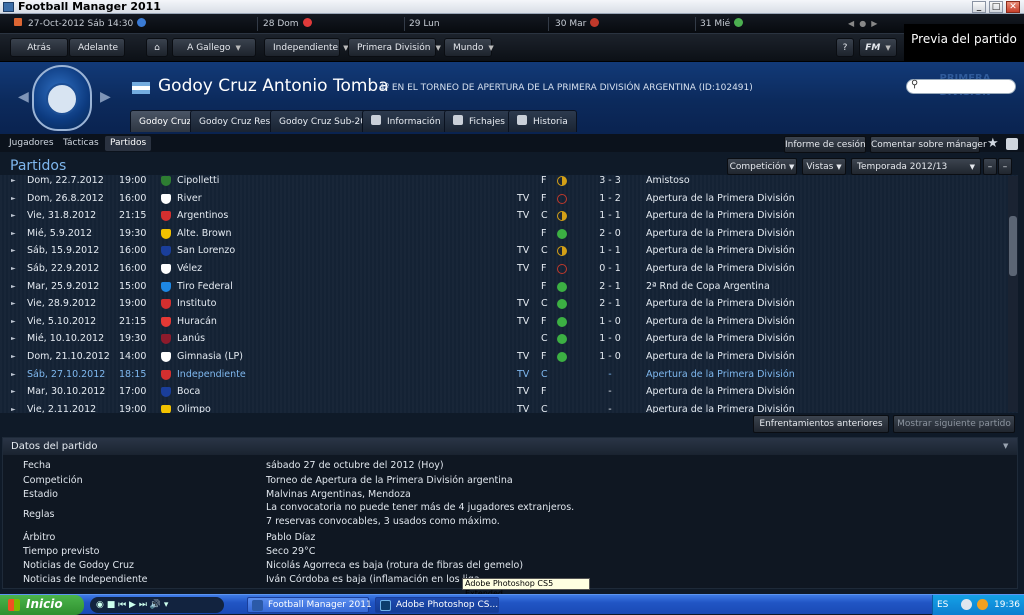 The height and width of the screenshot is (615, 1024). What do you see at coordinates (479, 121) in the screenshot?
I see `tab-transfers: Fichajes` at bounding box center [479, 121].